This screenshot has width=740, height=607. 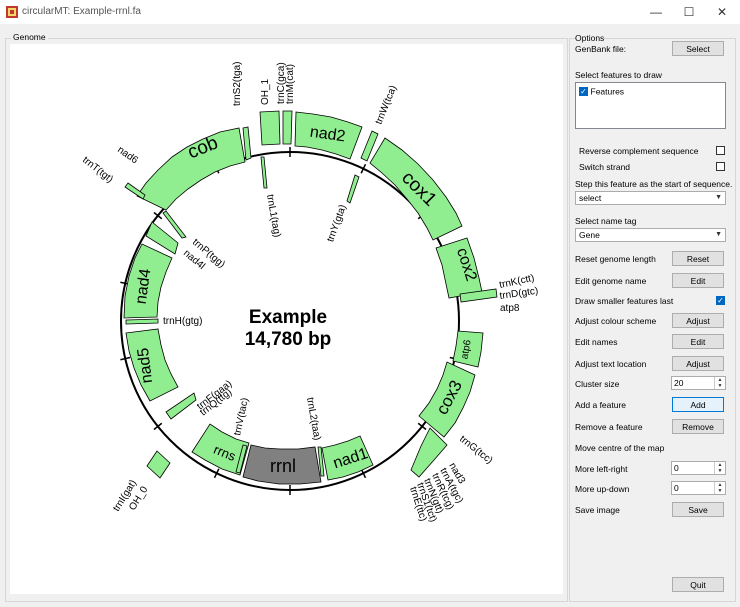 What do you see at coordinates (650, 105) in the screenshot?
I see `features-listbox: ✓ Features` at bounding box center [650, 105].